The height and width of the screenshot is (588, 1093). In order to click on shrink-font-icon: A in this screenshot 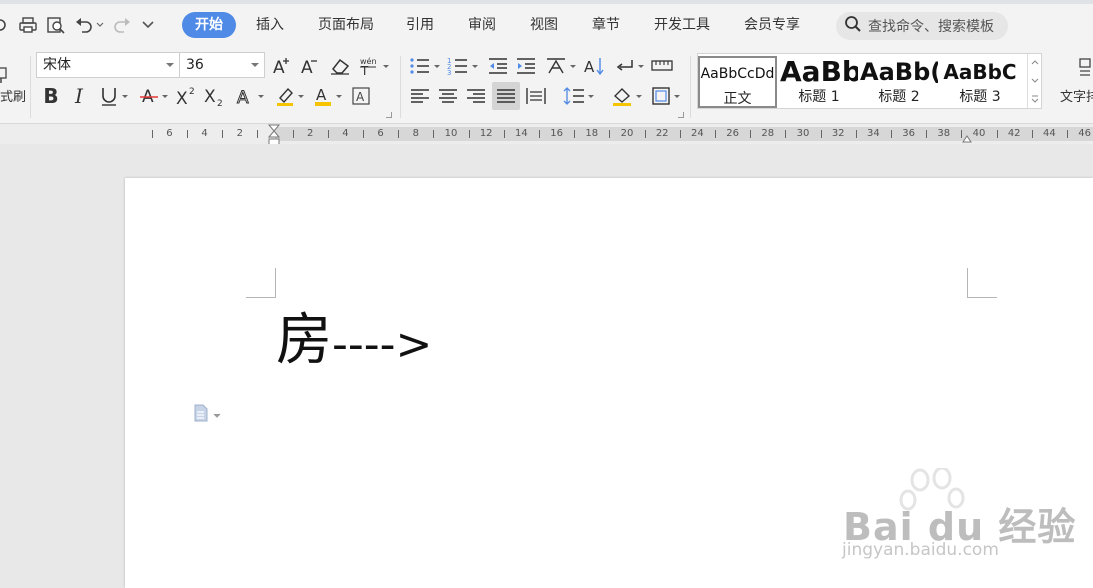, I will do `click(310, 66)`.